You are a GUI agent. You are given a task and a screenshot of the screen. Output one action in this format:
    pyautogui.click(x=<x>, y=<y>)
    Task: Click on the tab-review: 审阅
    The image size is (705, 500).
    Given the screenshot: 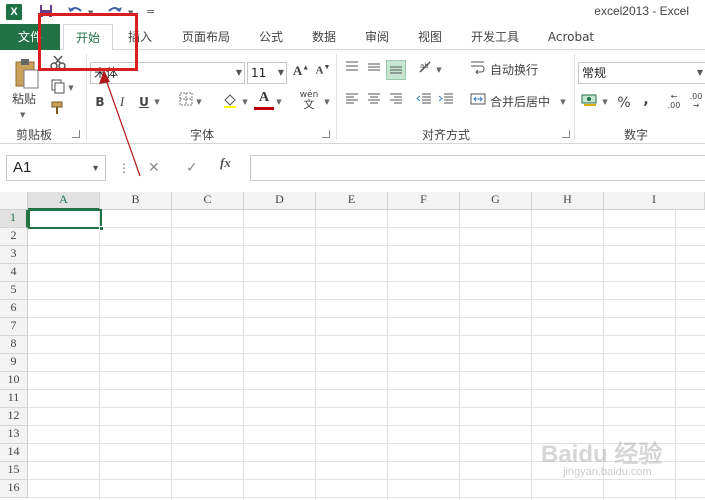 What is the action you would take?
    pyautogui.click(x=377, y=37)
    